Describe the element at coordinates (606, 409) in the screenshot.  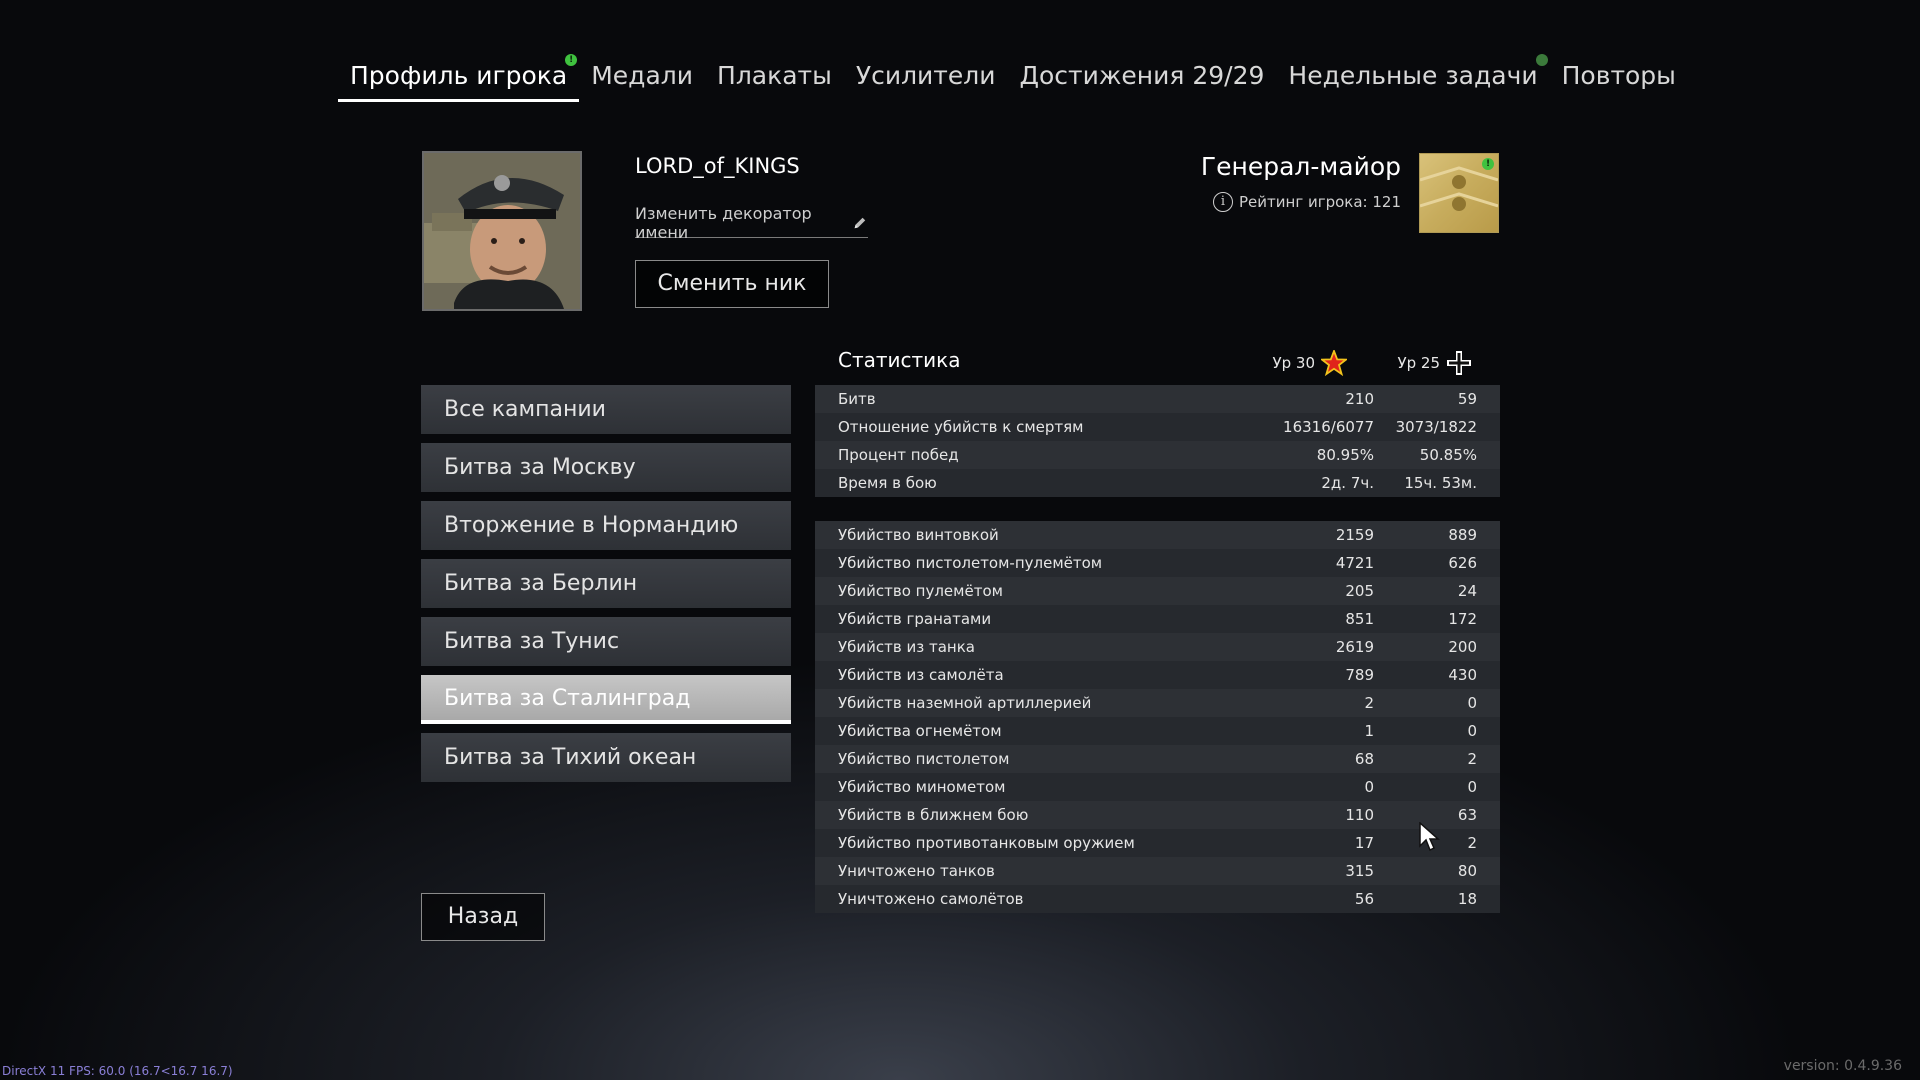
I see `campaign-item-all: Все кампании` at that location.